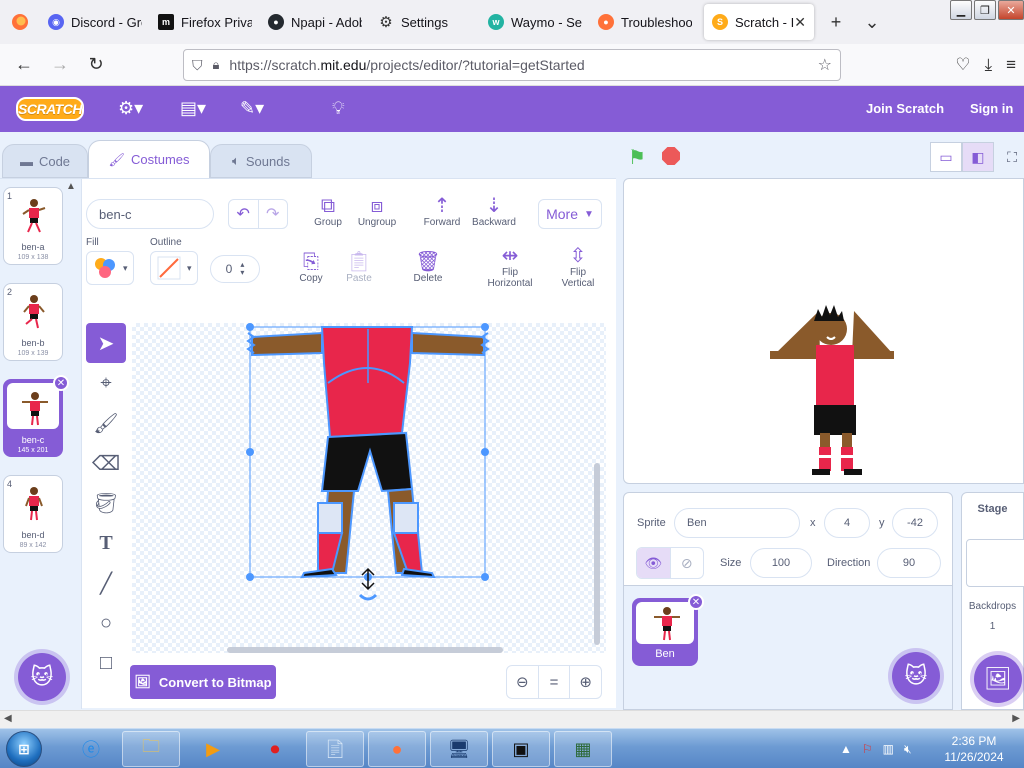  I want to click on tab-settings: ⚙ Settings, so click(425, 22).